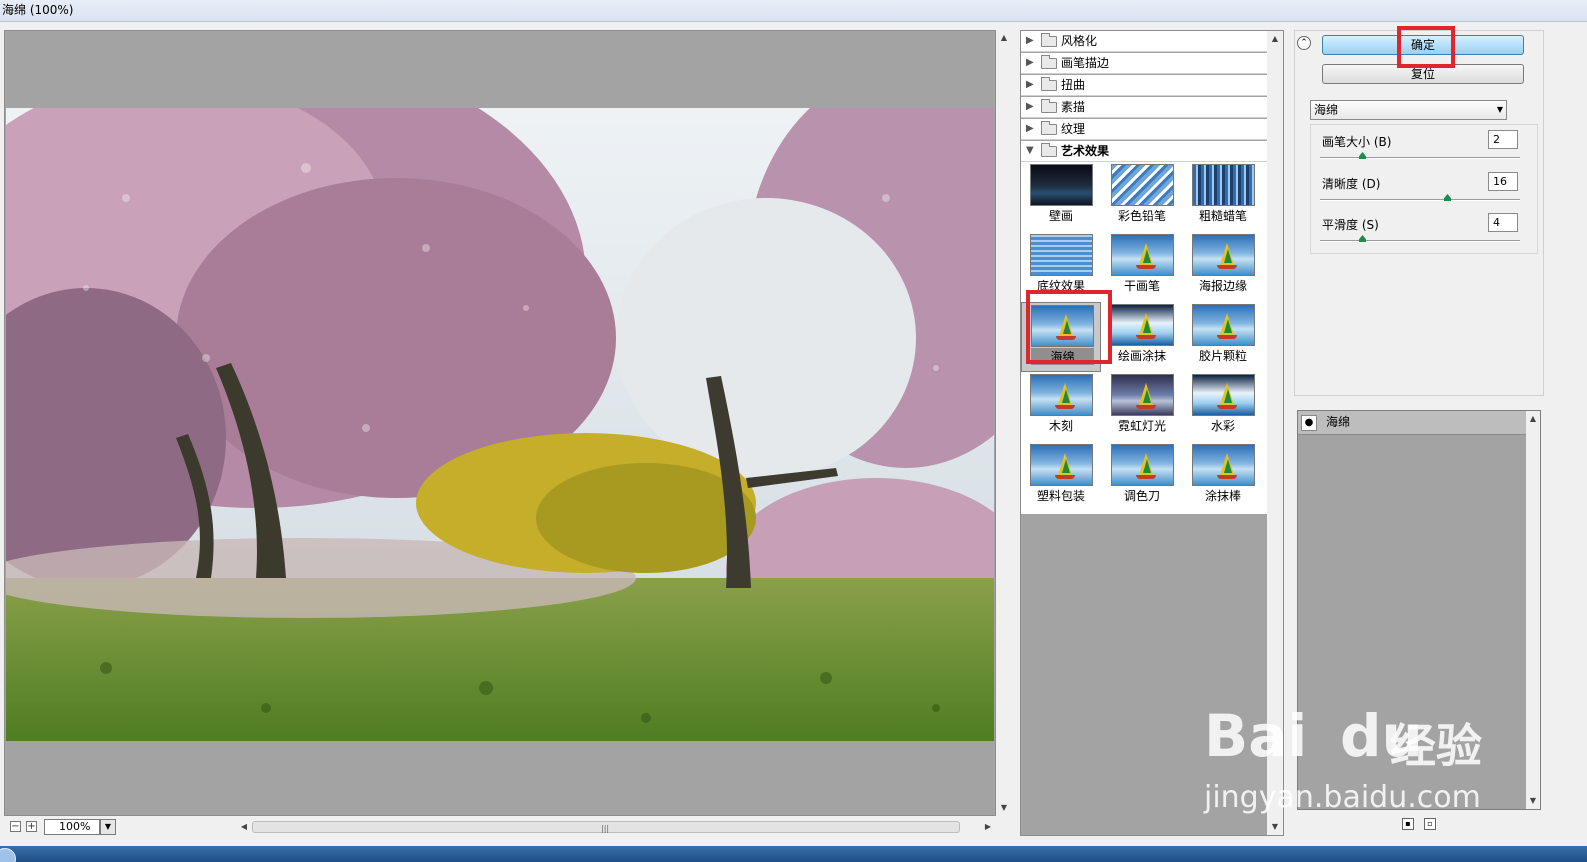  I want to click on start-orb-icon, so click(8, 855).